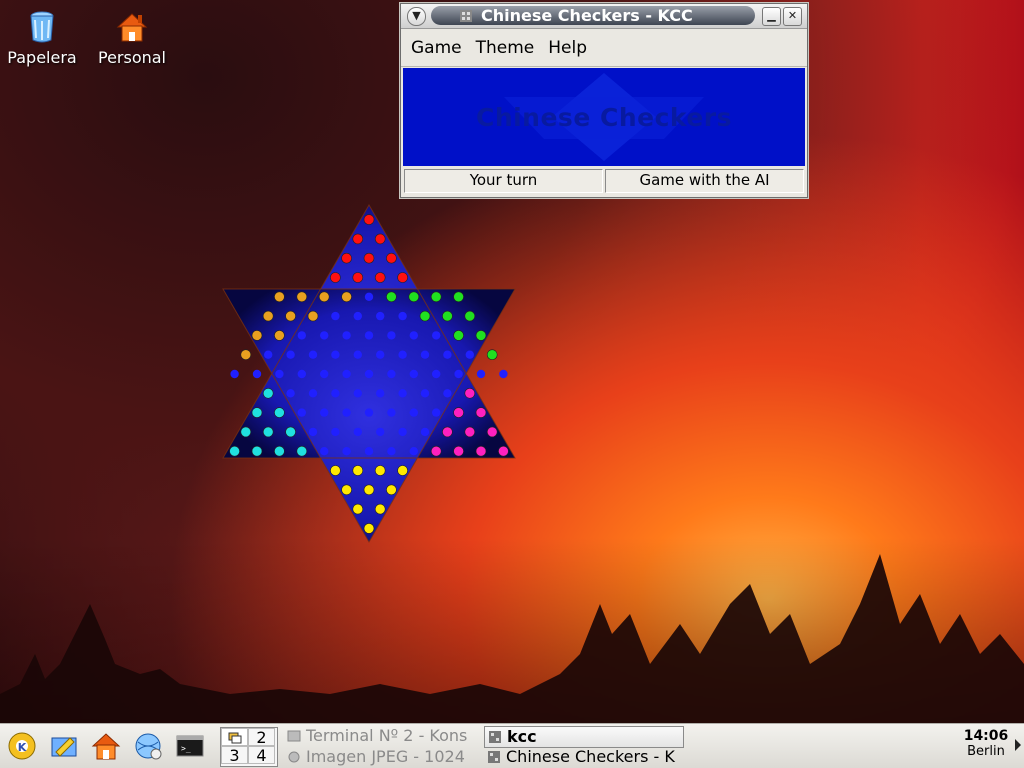 The image size is (1024, 768). What do you see at coordinates (436, 48) in the screenshot?
I see `menu-game: Game` at bounding box center [436, 48].